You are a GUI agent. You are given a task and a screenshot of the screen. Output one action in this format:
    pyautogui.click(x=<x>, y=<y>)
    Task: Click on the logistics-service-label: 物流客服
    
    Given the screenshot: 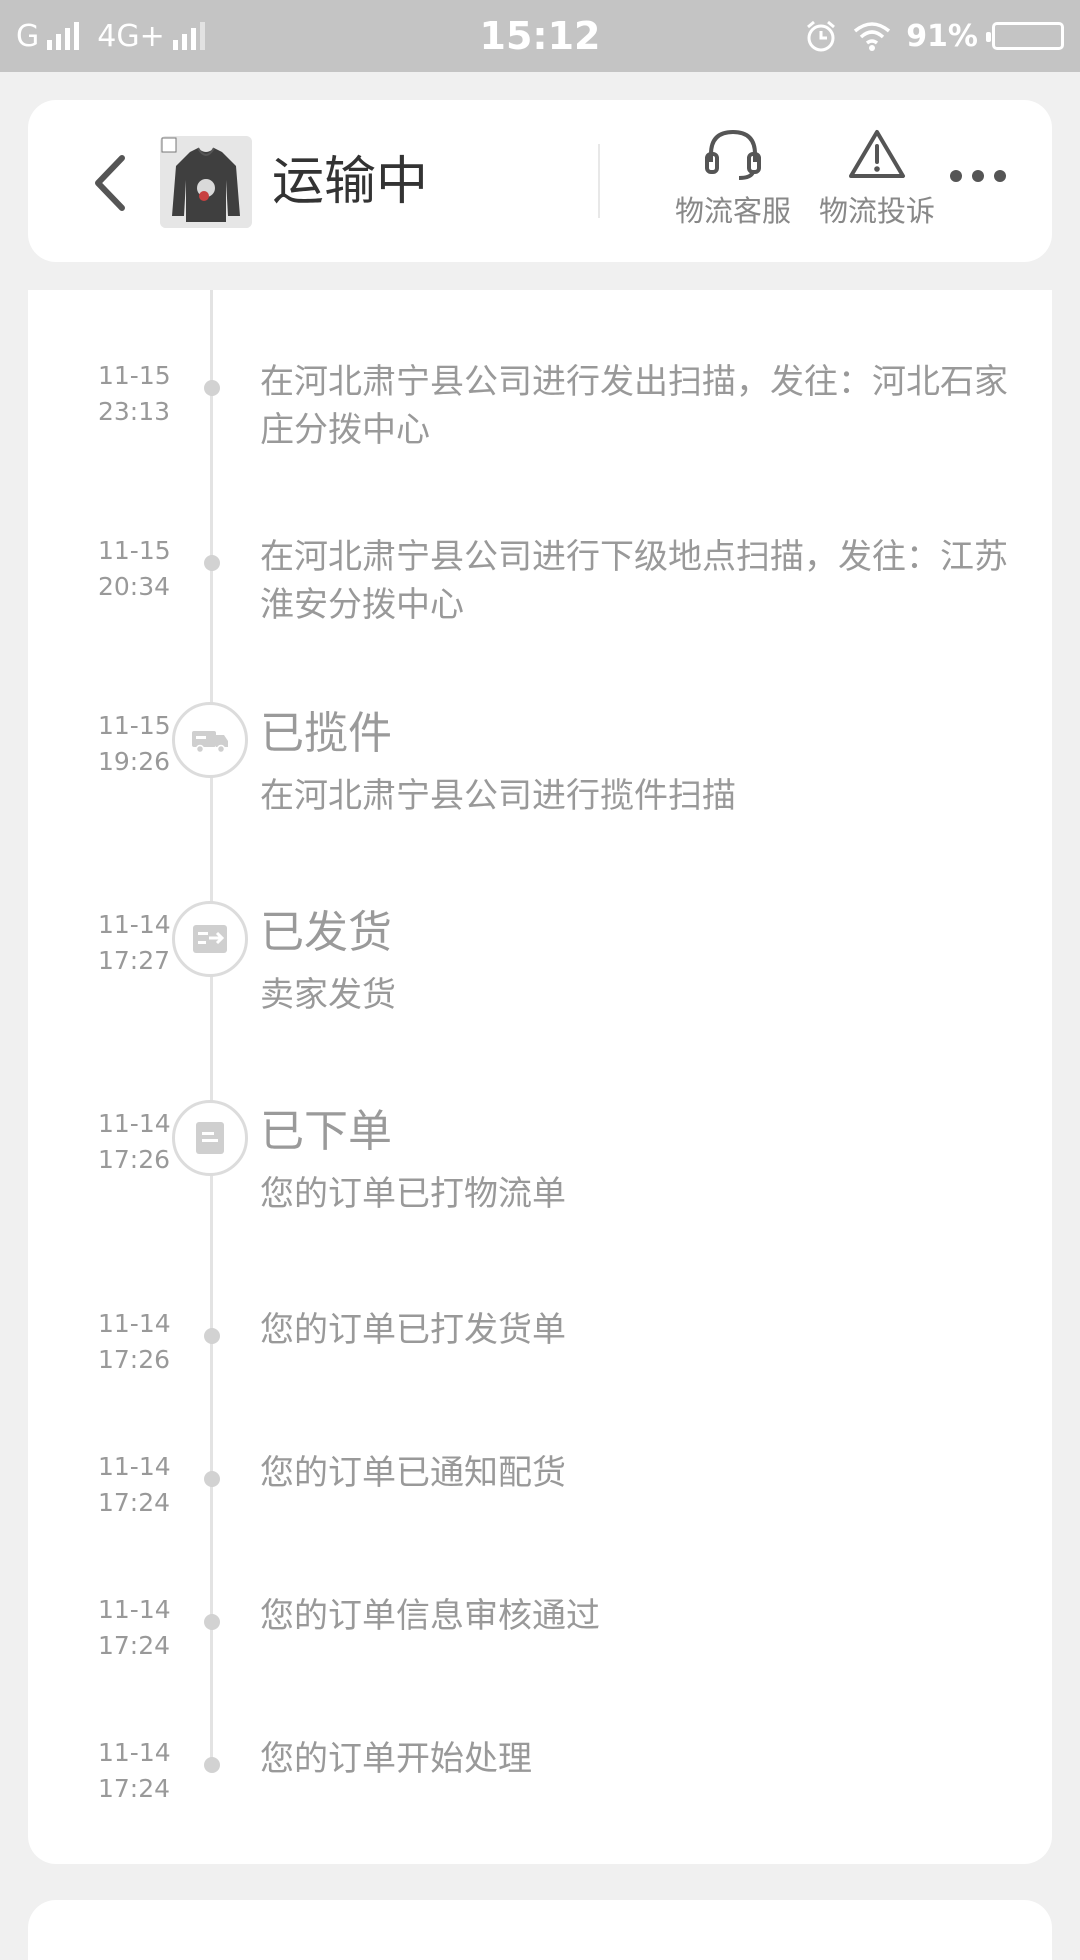 What is the action you would take?
    pyautogui.click(x=732, y=211)
    